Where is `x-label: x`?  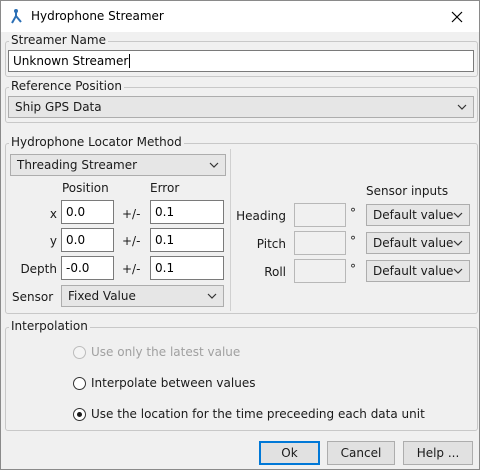
x-label: x is located at coordinates (53, 214).